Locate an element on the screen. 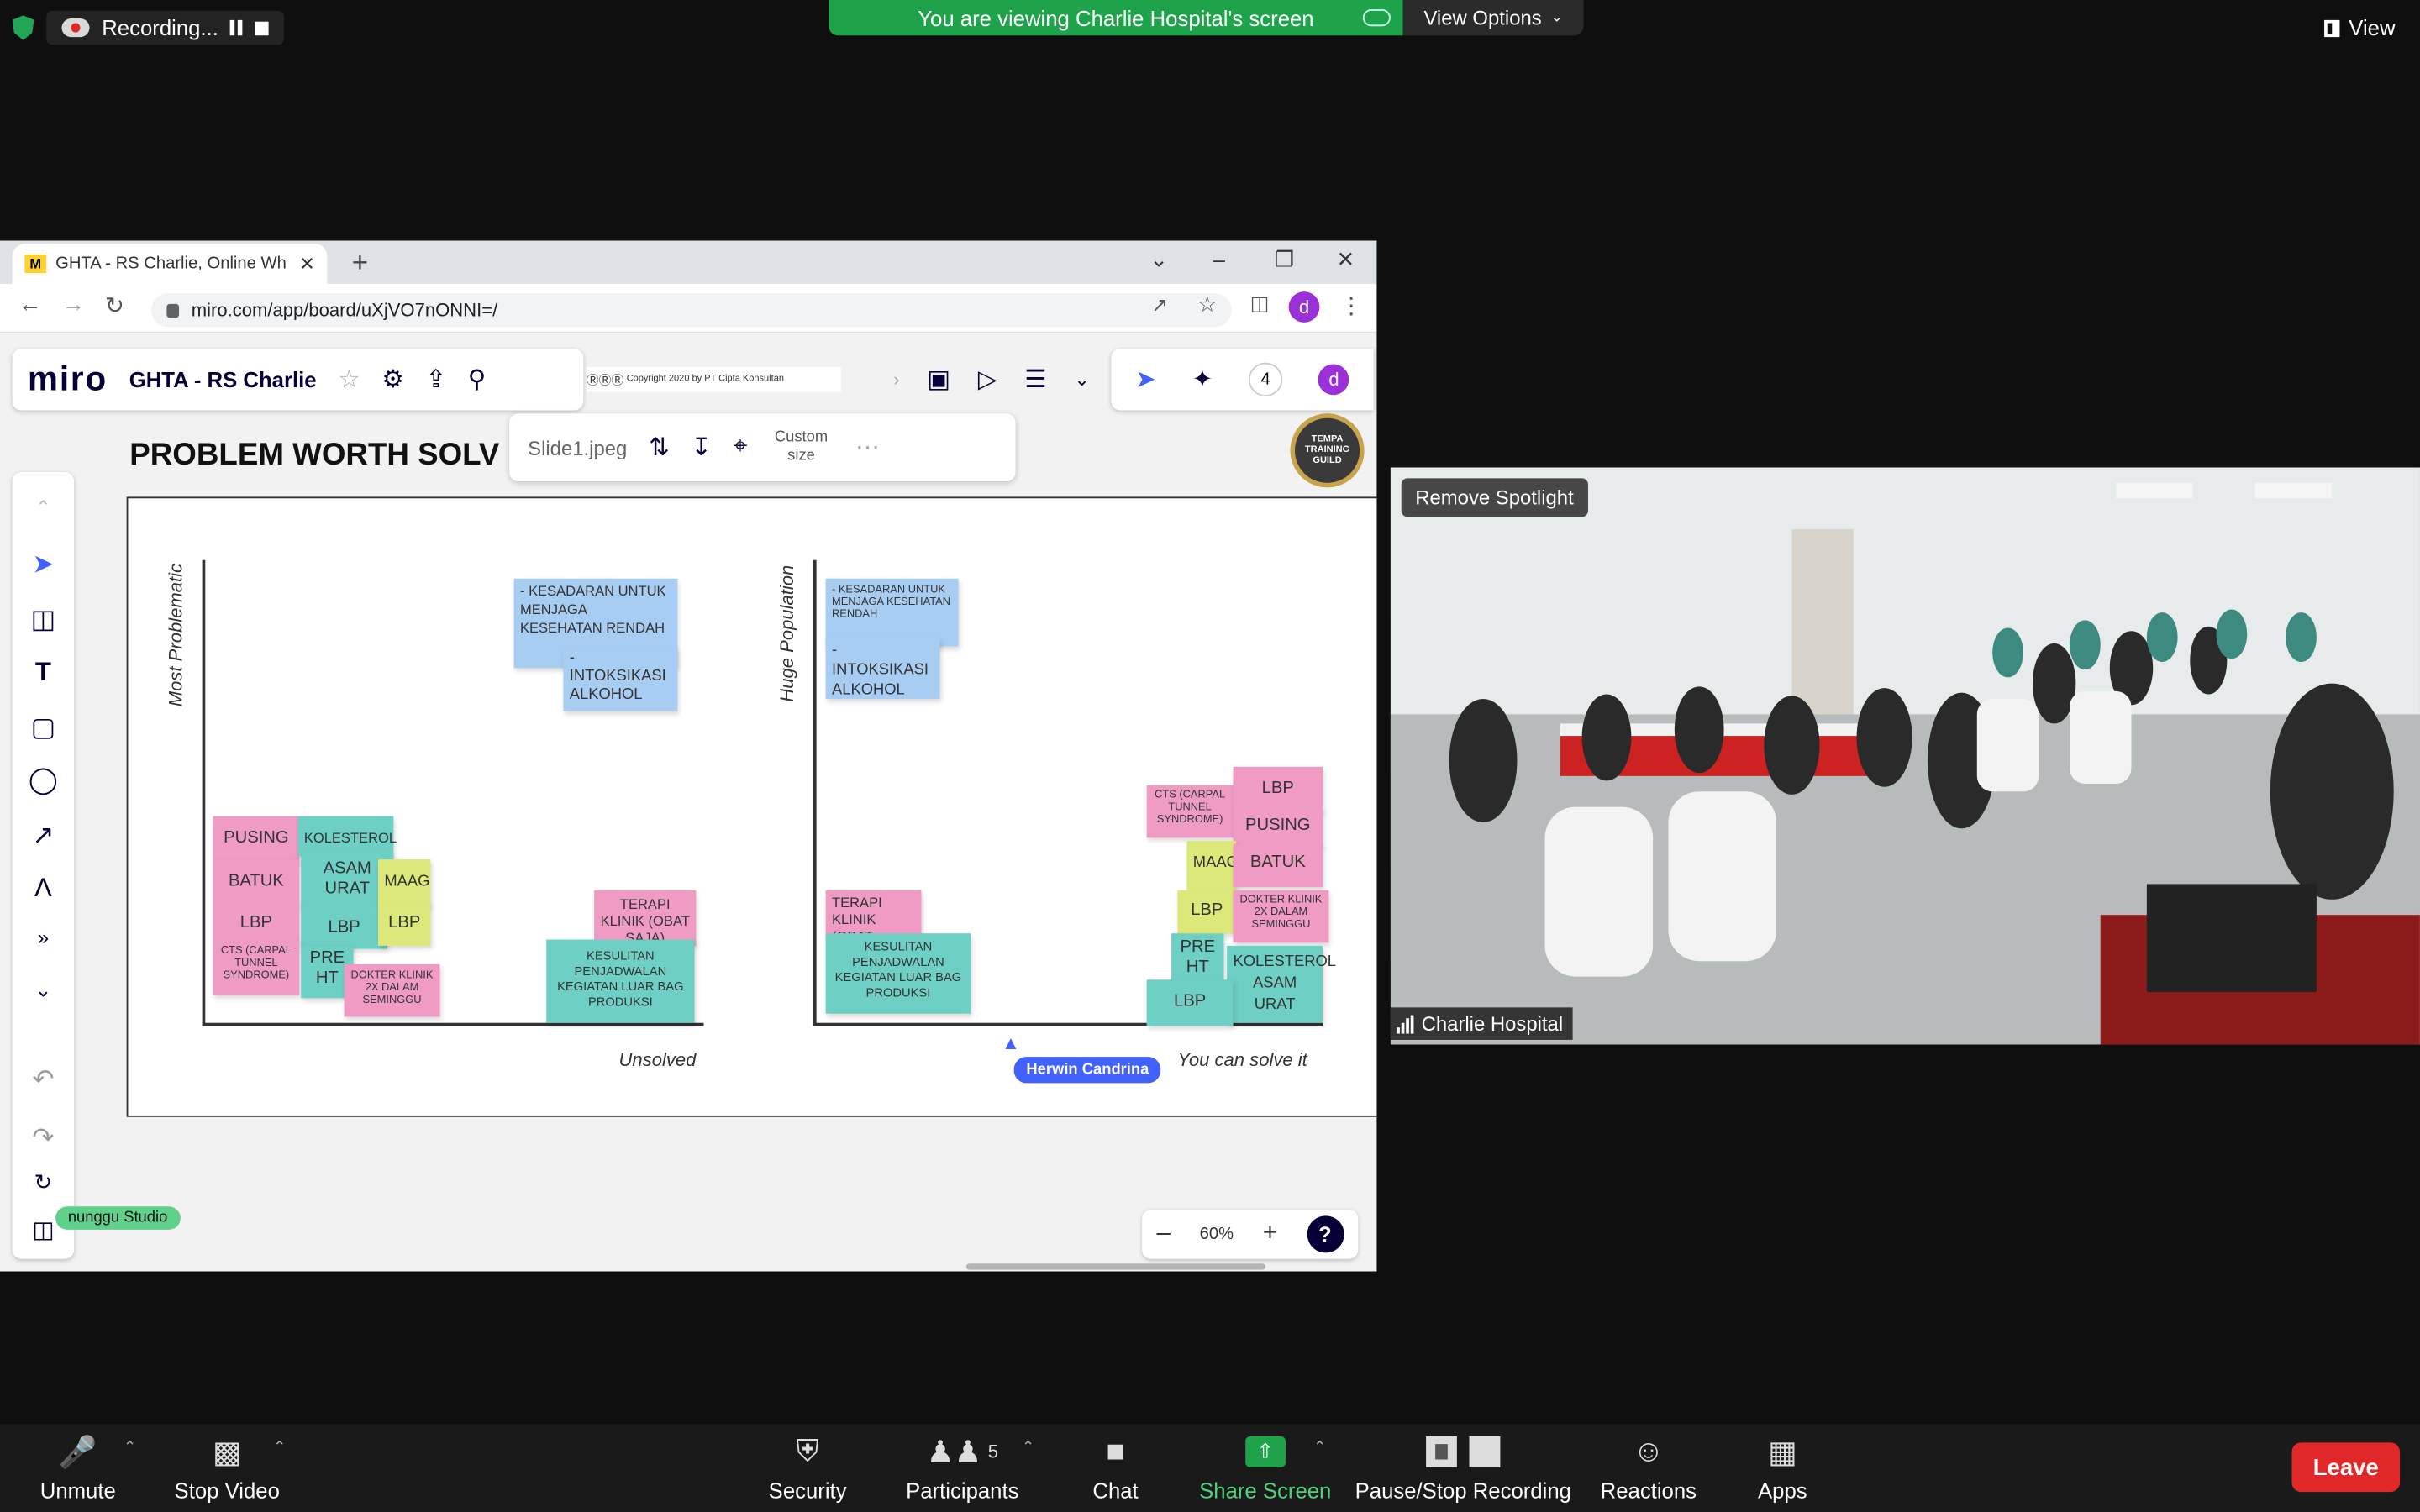  restore-icon: ❐ is located at coordinates (1285, 260).